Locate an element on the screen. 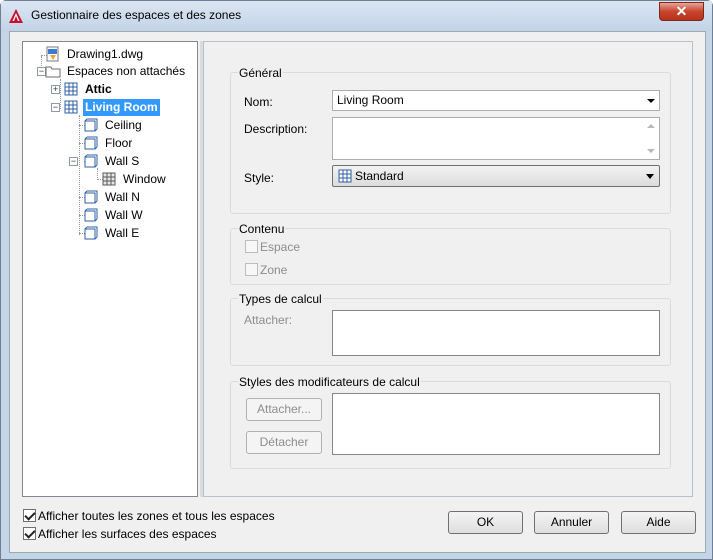 This screenshot has height=560, width=713. tree-item-wall-e: Wall E is located at coordinates (112, 233).